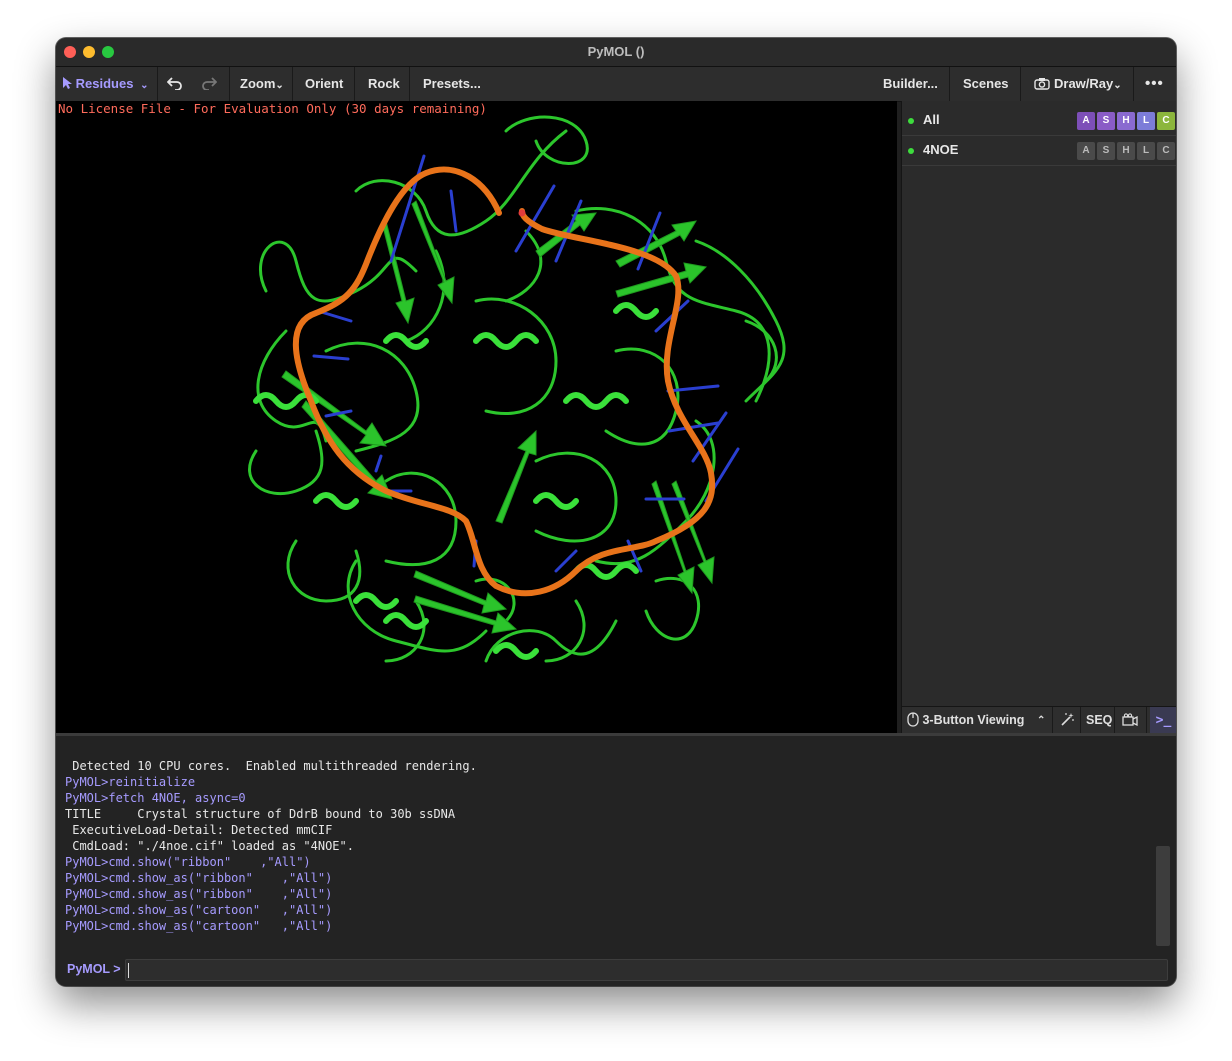  What do you see at coordinates (1163, 896) in the screenshot?
I see `console-scrollbar` at bounding box center [1163, 896].